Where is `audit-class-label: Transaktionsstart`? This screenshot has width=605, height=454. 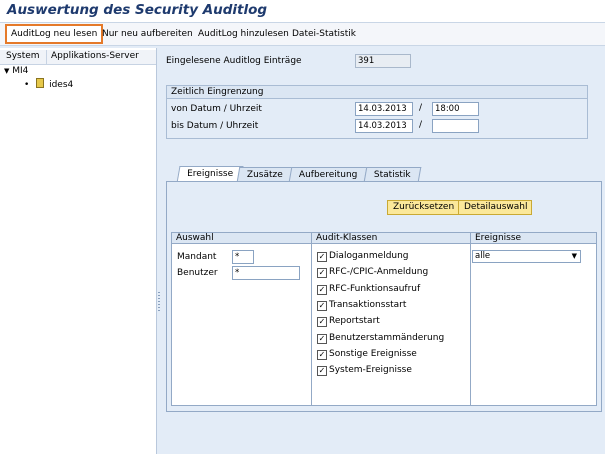
audit-class-label: Transaktionsstart is located at coordinates (368, 304).